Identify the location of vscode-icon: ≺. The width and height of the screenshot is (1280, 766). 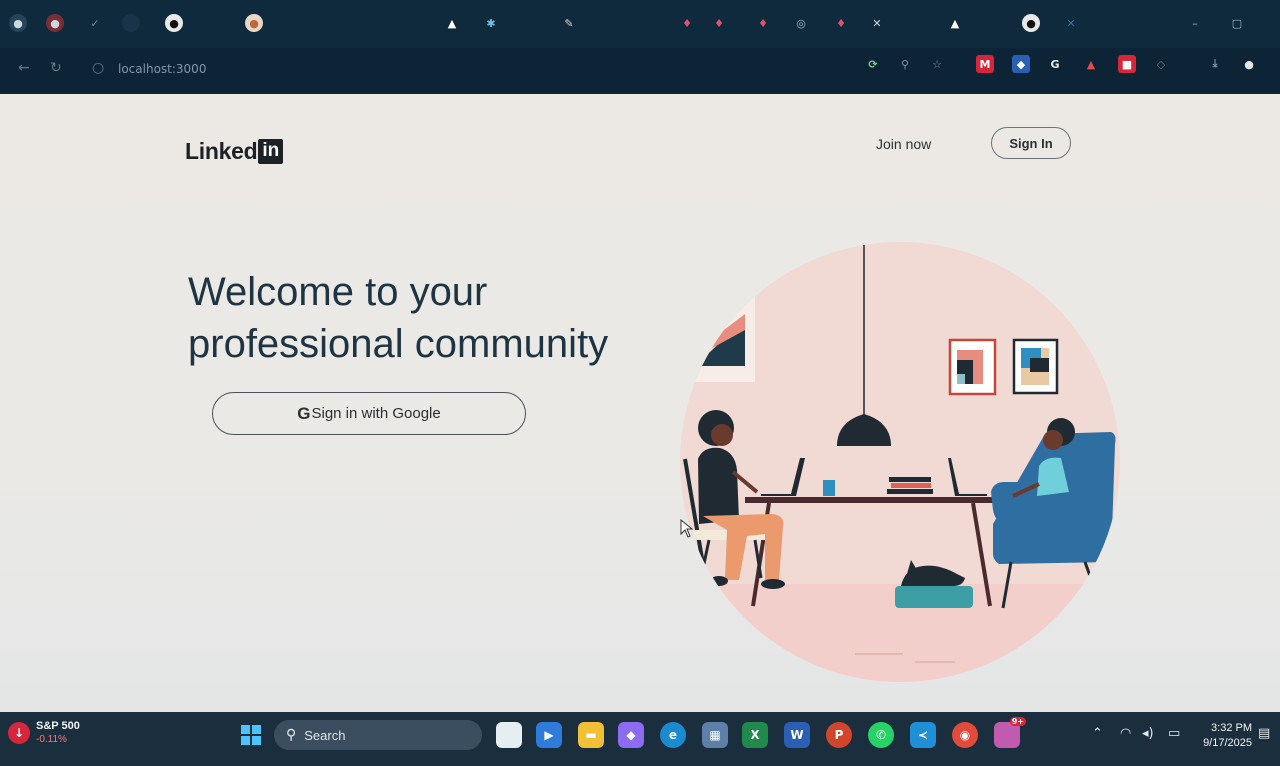
(923, 735).